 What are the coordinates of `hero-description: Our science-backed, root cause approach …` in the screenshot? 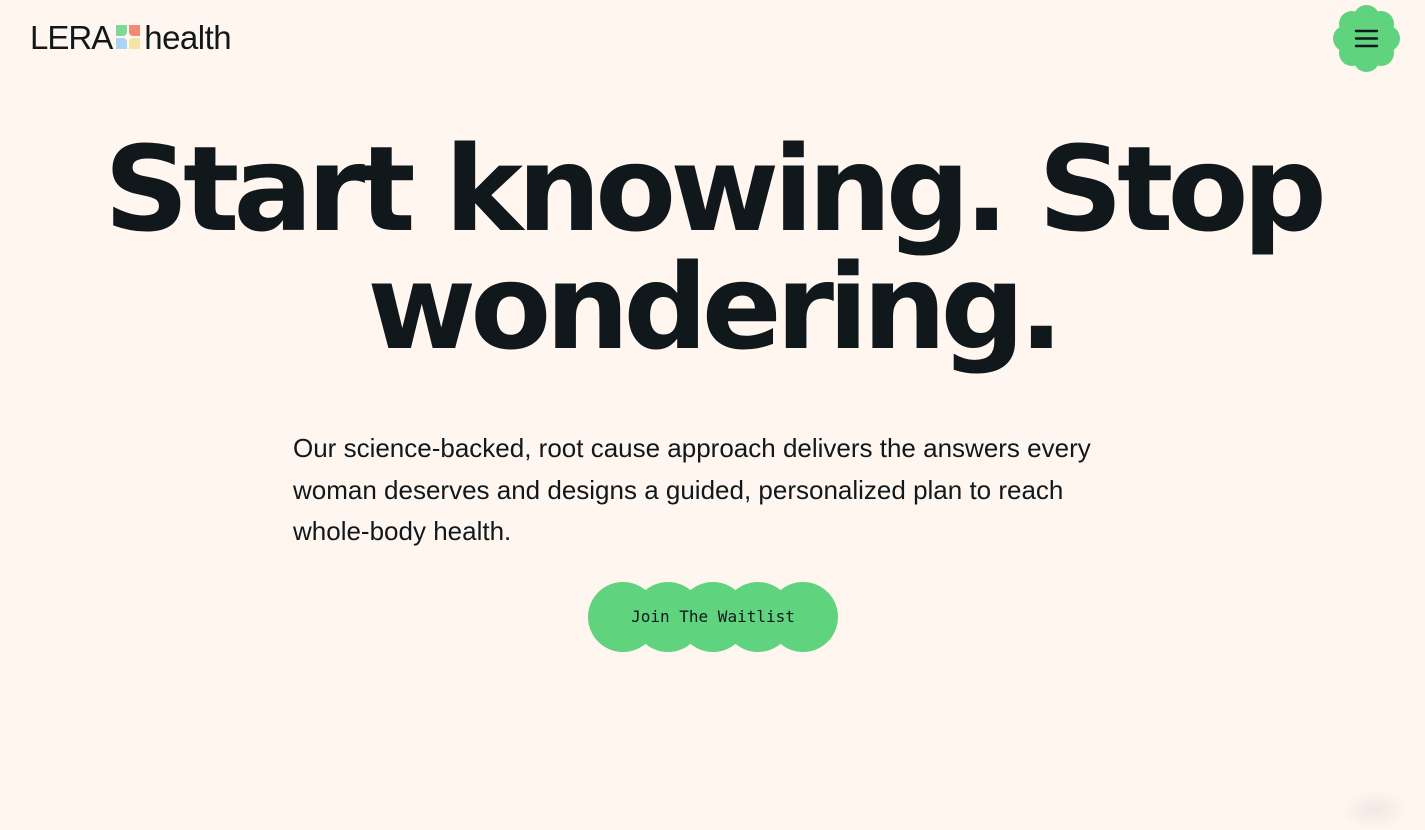 It's located at (692, 489).